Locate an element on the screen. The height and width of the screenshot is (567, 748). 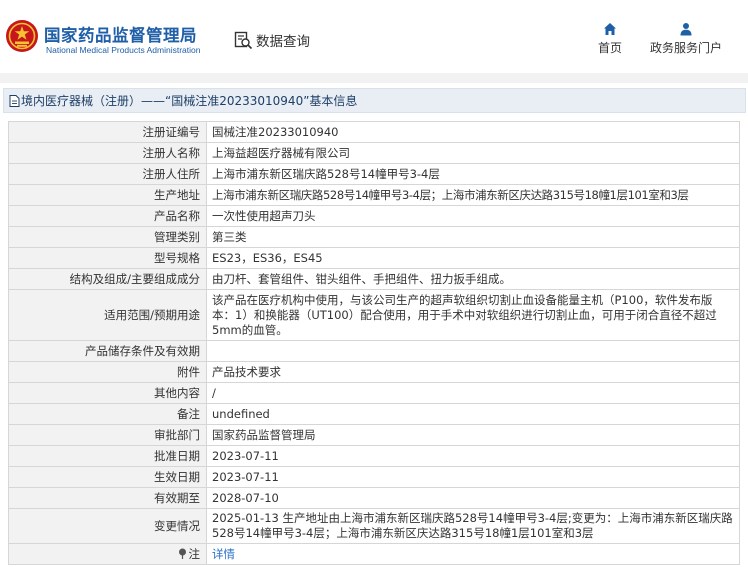
field-value: 国械注准20233010940 is located at coordinates (473, 132).